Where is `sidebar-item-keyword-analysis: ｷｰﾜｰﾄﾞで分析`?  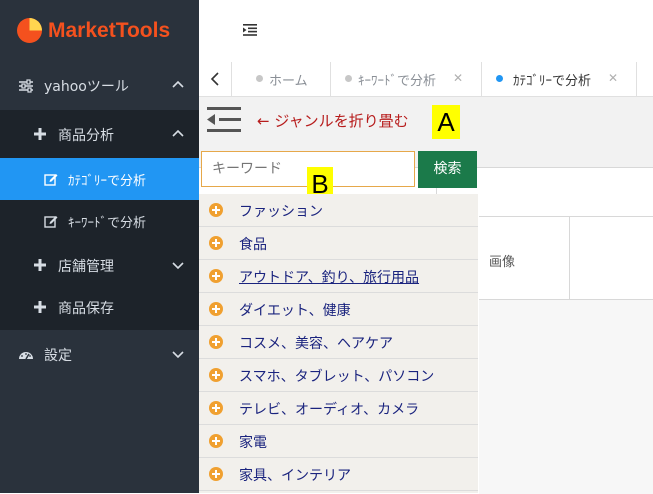
sidebar-item-keyword-analysis: ｷｰﾜｰﾄﾞで分析 is located at coordinates (99, 221).